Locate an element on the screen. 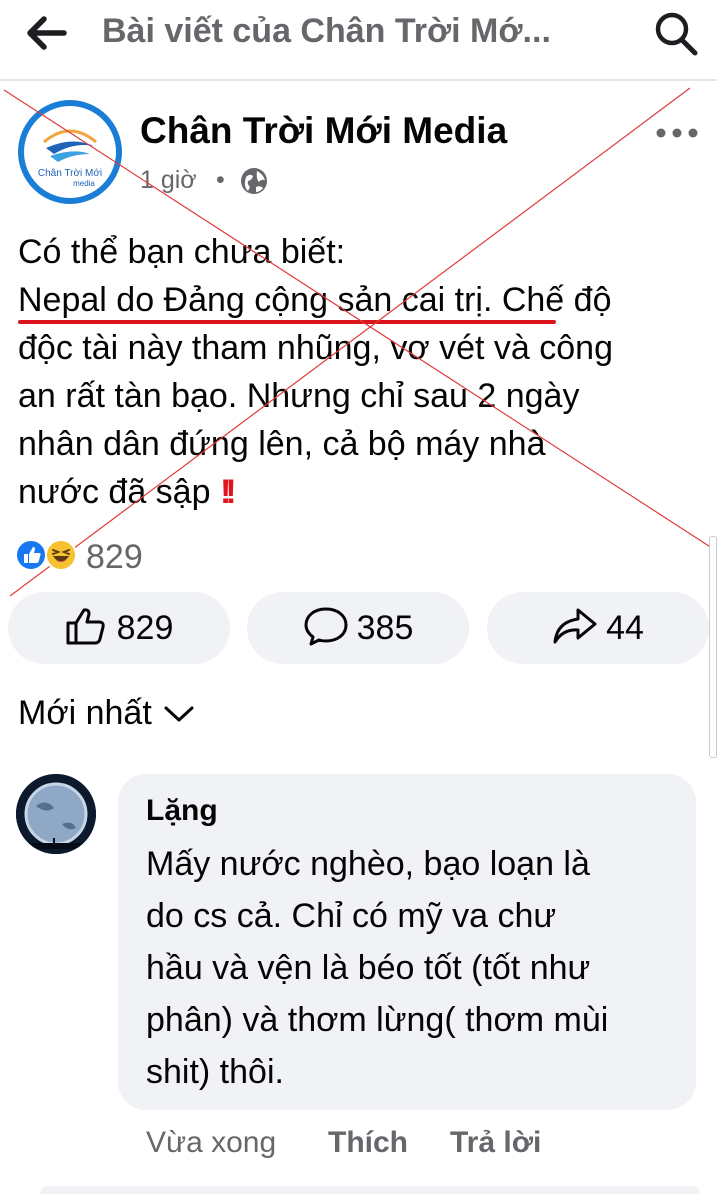  next-comment-peek is located at coordinates (370, 1190).